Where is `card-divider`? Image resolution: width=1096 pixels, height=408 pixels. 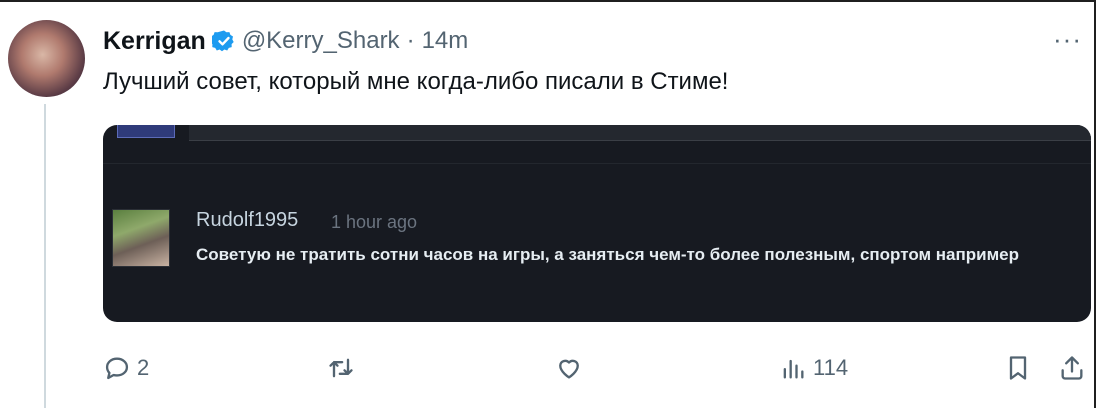
card-divider is located at coordinates (597, 163).